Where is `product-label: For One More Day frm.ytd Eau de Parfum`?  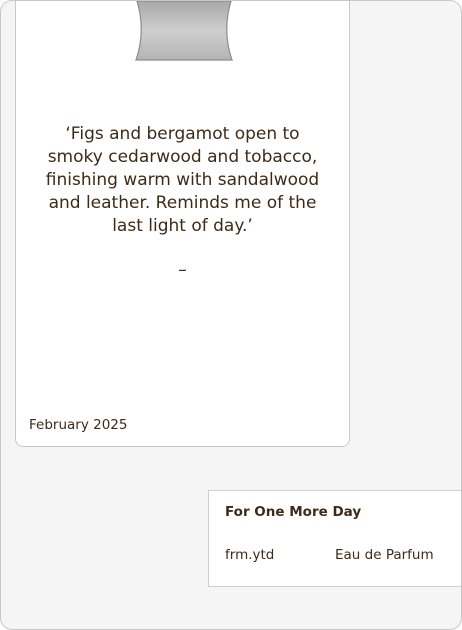
product-label: For One More Day frm.ytd Eau de Parfum is located at coordinates (334, 538).